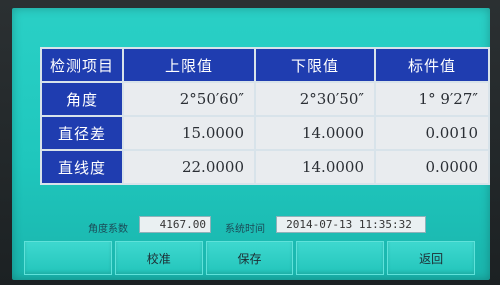 This screenshot has width=500, height=285. Describe the element at coordinates (82, 65) in the screenshot. I see `header-item: 检测项目` at that location.